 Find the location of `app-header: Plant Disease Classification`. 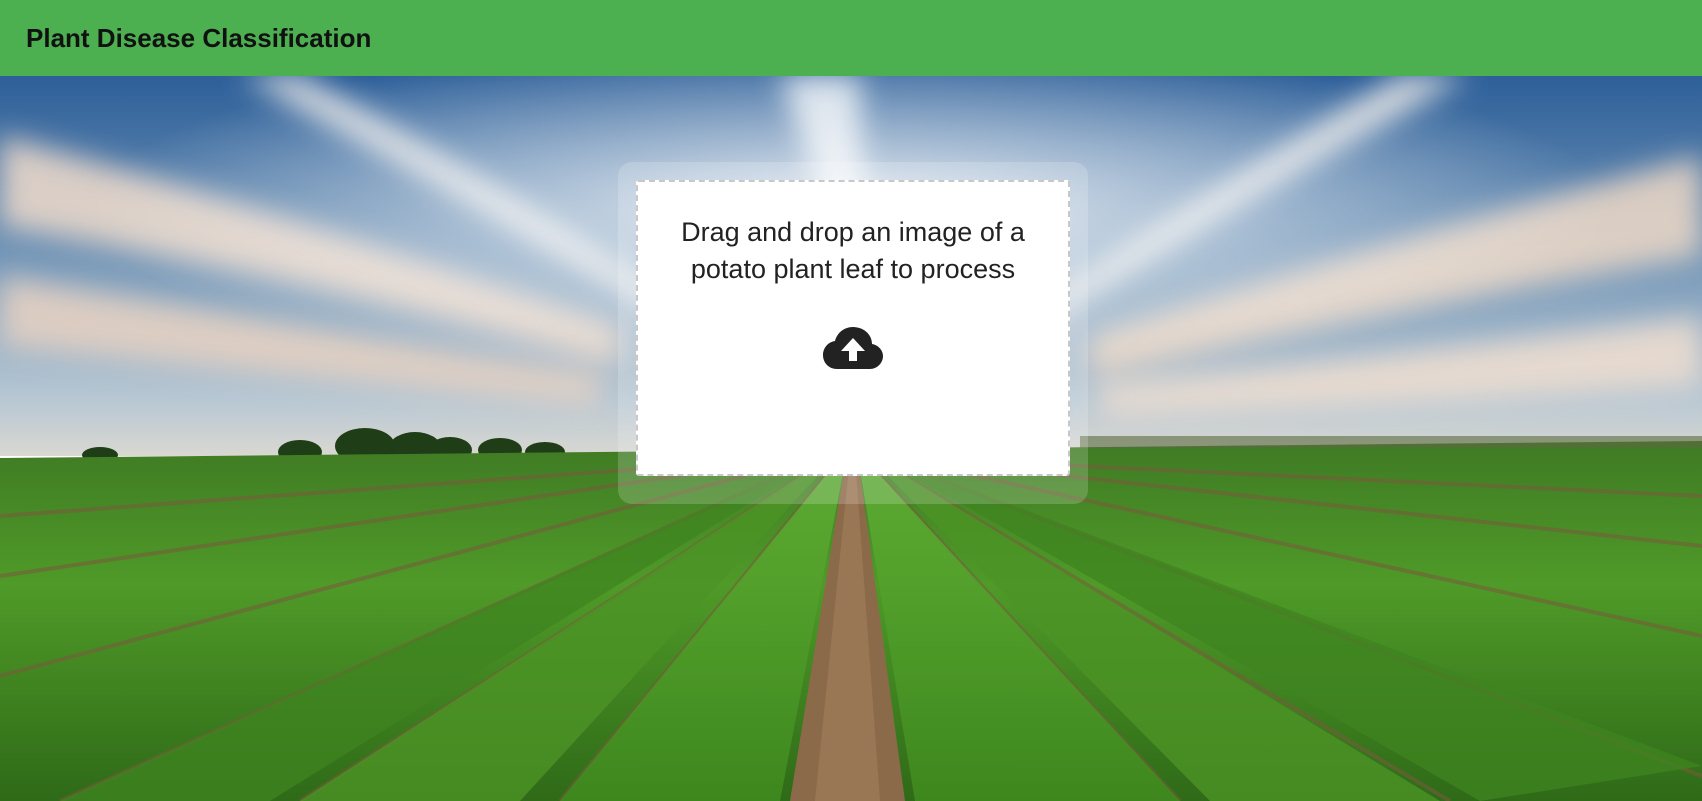

app-header: Plant Disease Classification is located at coordinates (851, 38).